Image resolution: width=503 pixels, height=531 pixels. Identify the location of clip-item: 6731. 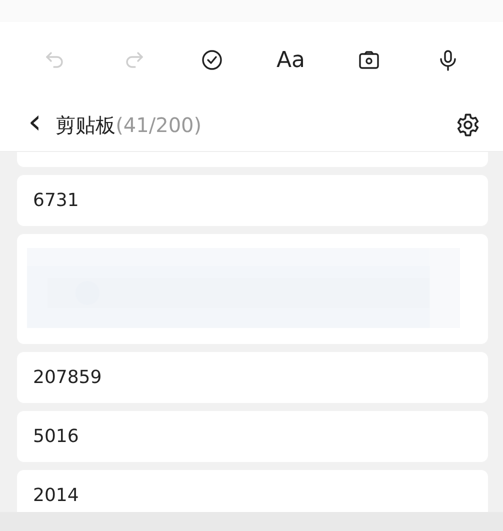
(252, 200).